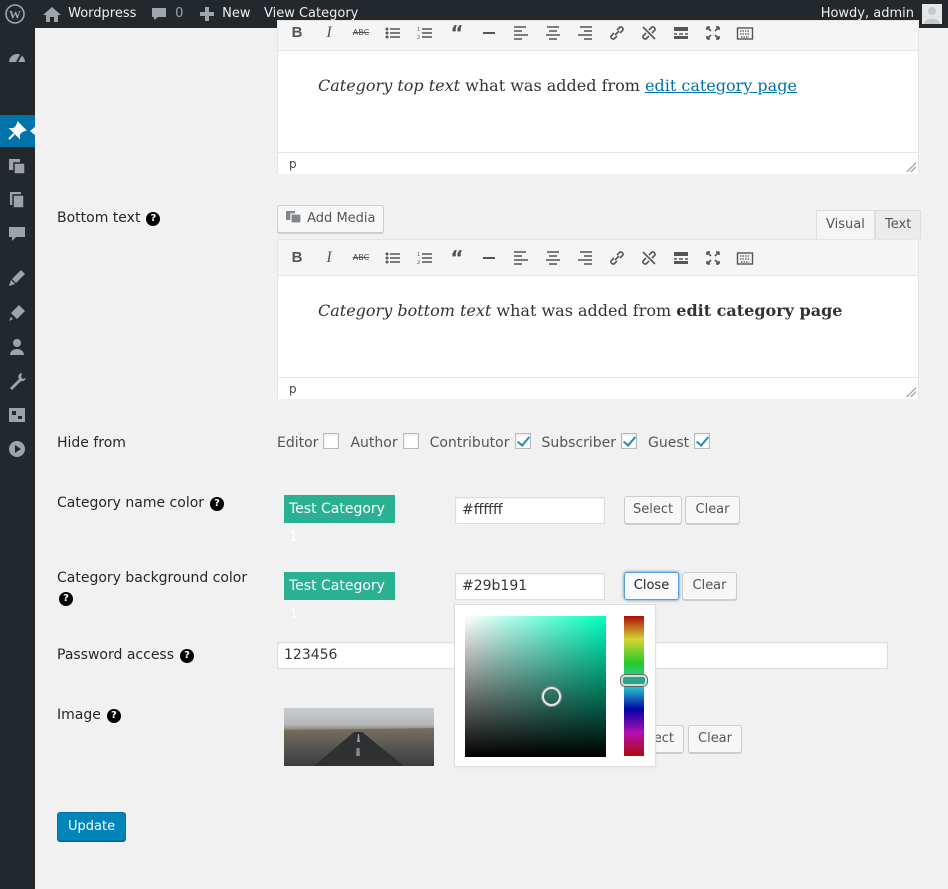 The width and height of the screenshot is (948, 889). I want to click on active-menu-arrow, so click(33, 131).